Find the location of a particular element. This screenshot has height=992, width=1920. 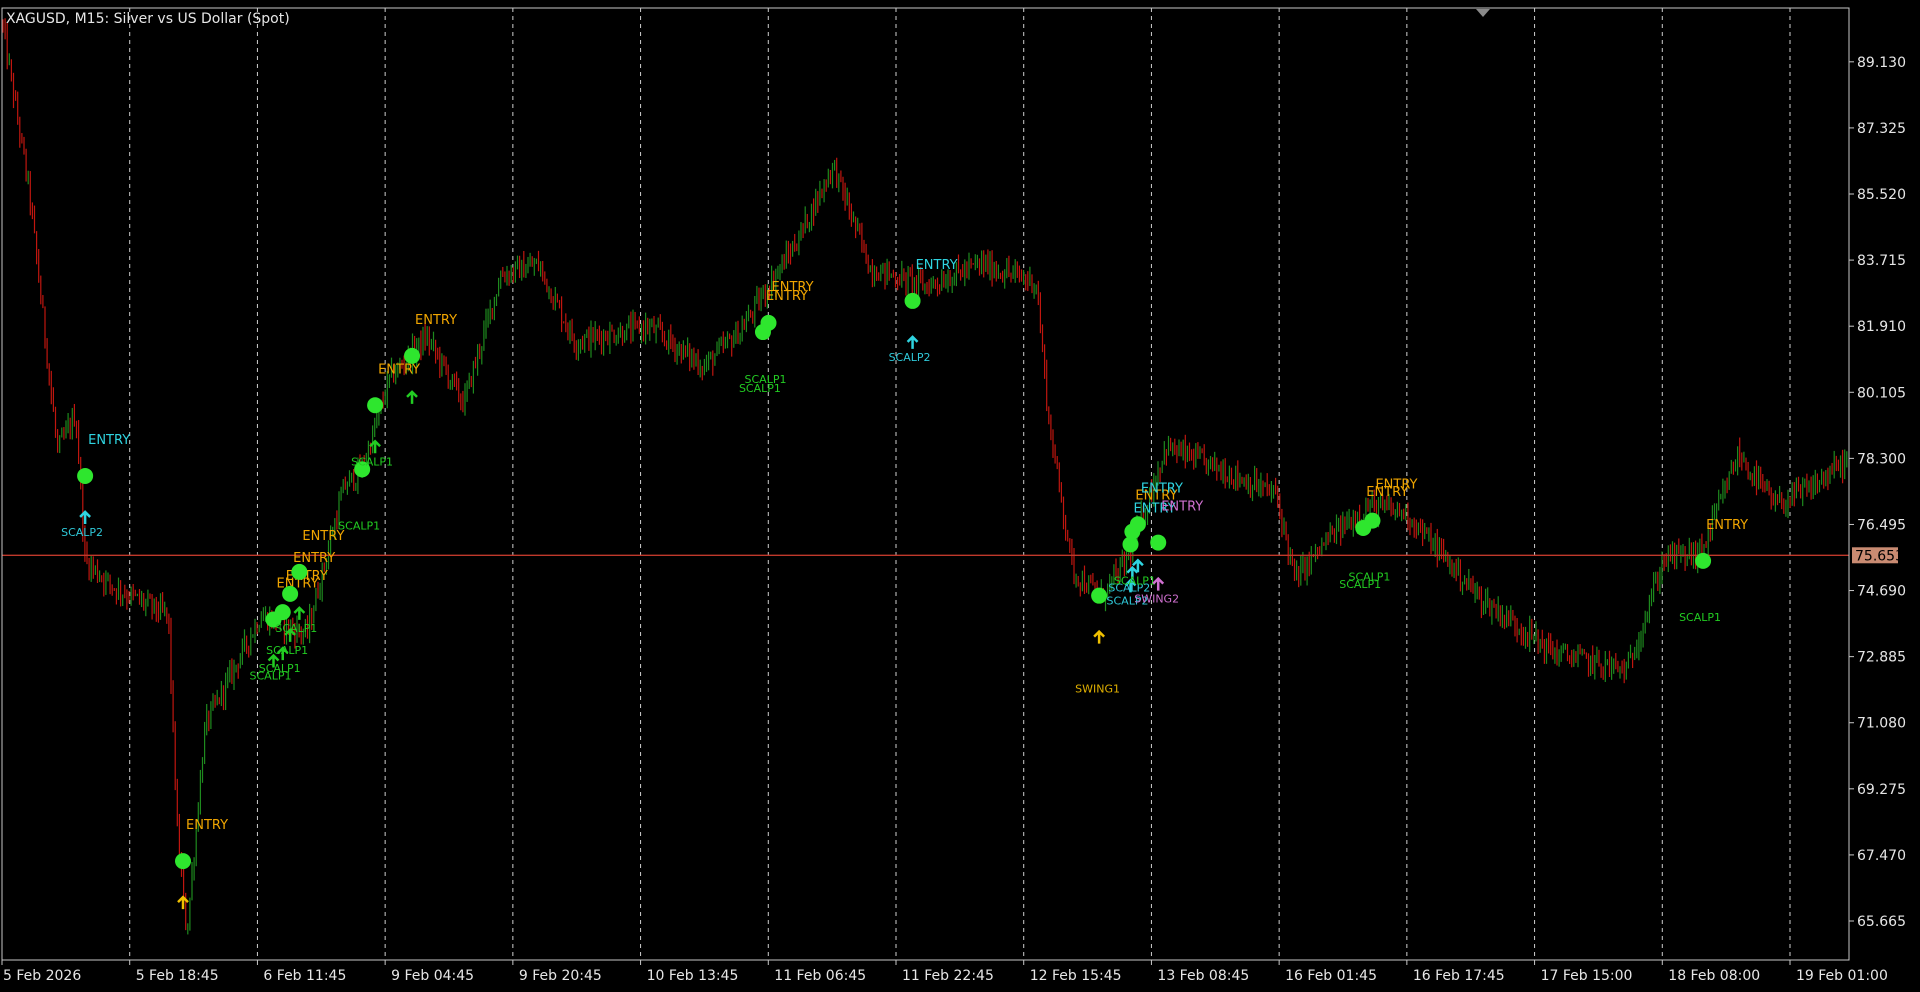

x-tick-label: 16 Feb 01:45 is located at coordinates (1331, 976).